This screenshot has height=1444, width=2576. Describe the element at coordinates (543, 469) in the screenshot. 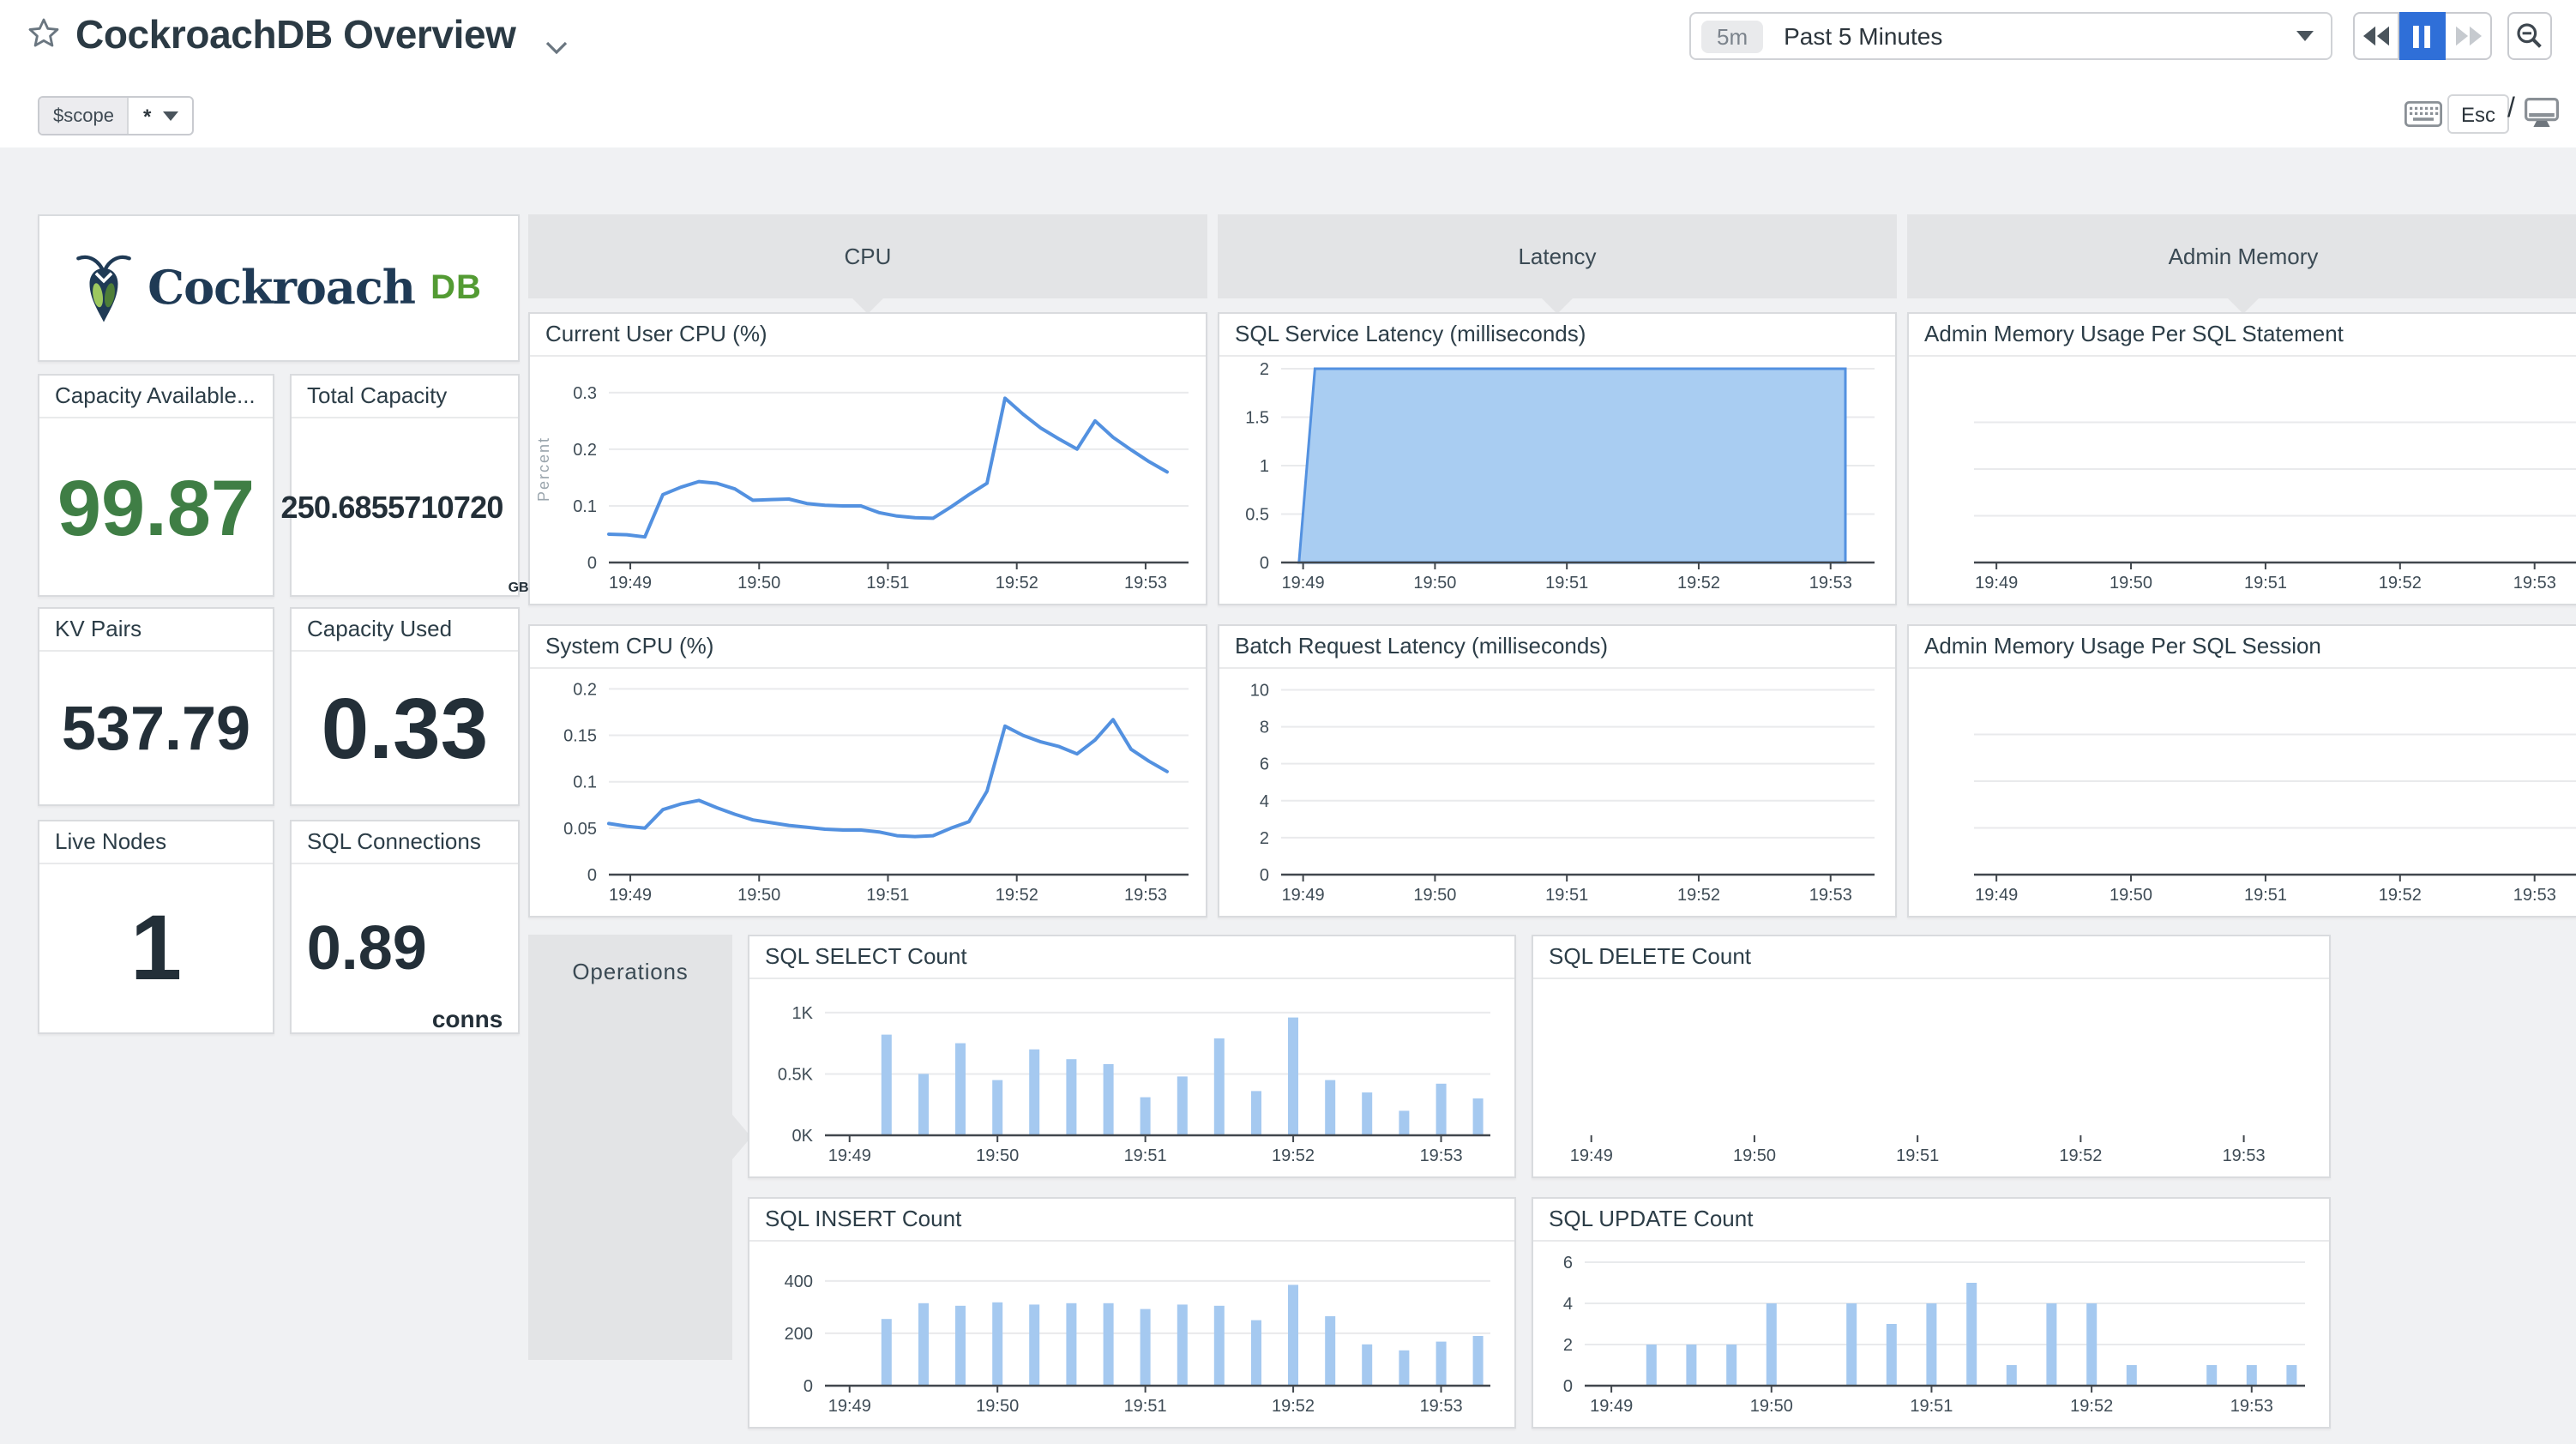

I see `svg-text: Percent` at that location.